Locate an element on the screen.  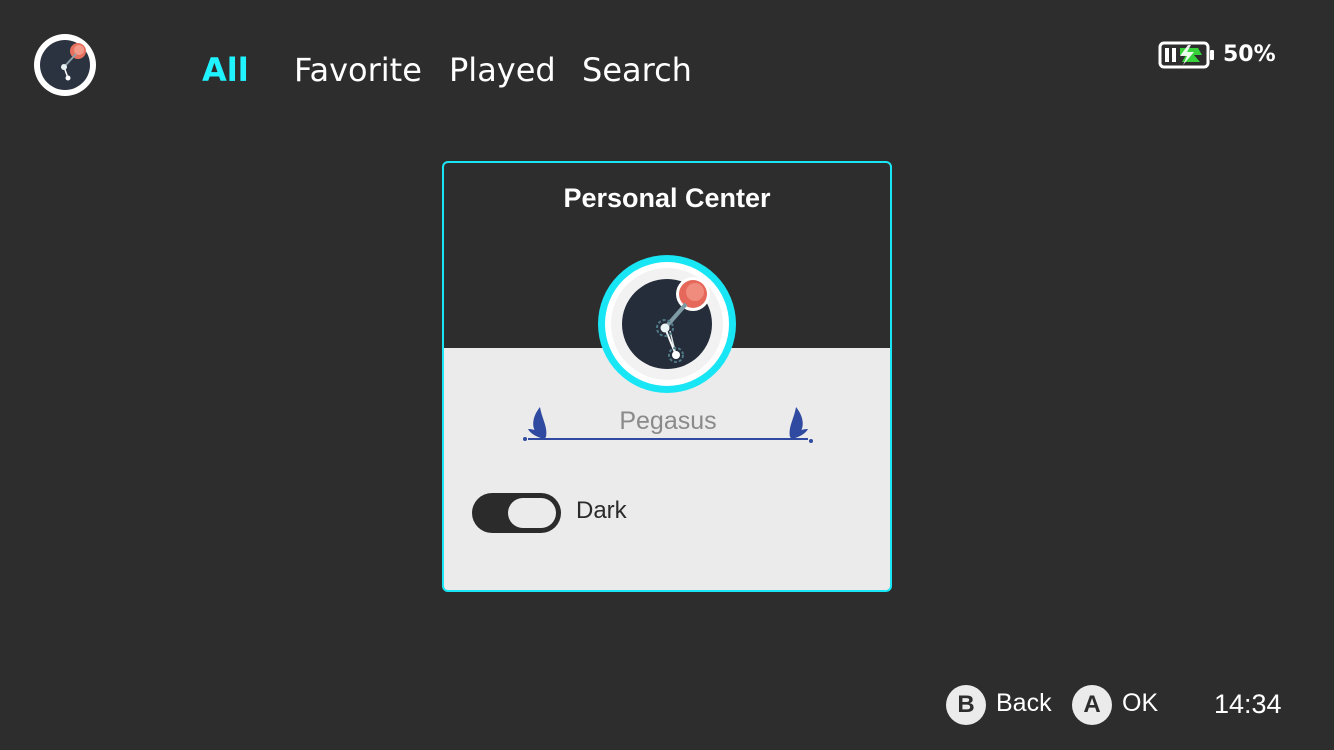
clock: 14:34 is located at coordinates (1248, 704).